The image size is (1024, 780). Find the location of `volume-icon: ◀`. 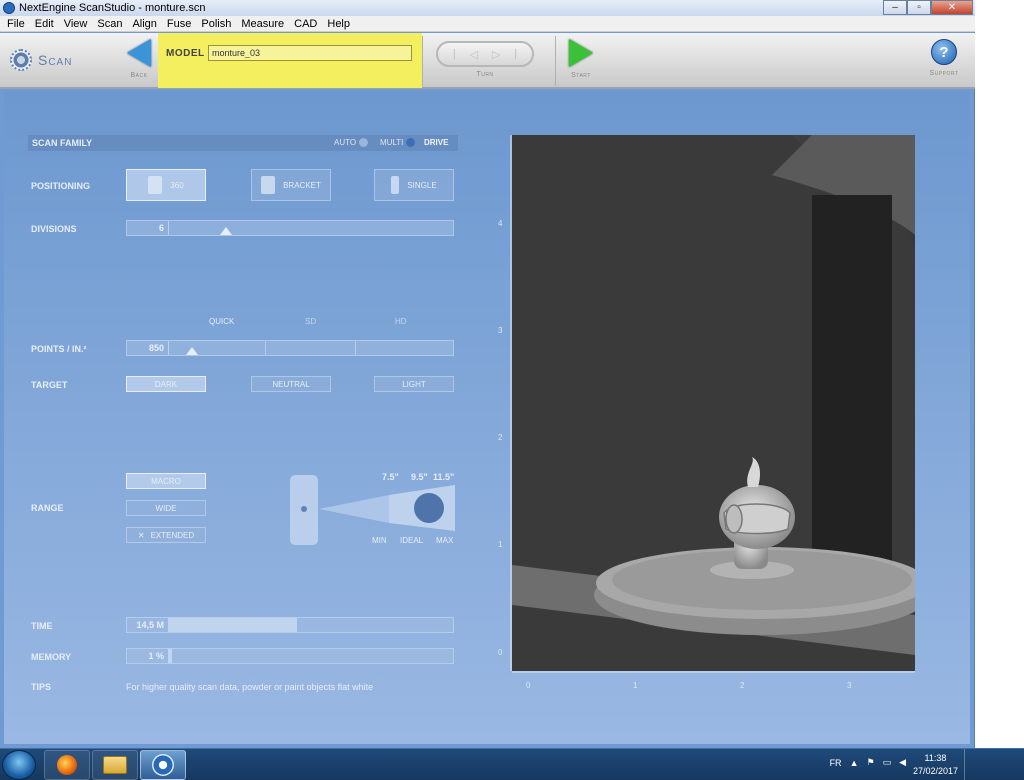

volume-icon: ◀ is located at coordinates (902, 762).